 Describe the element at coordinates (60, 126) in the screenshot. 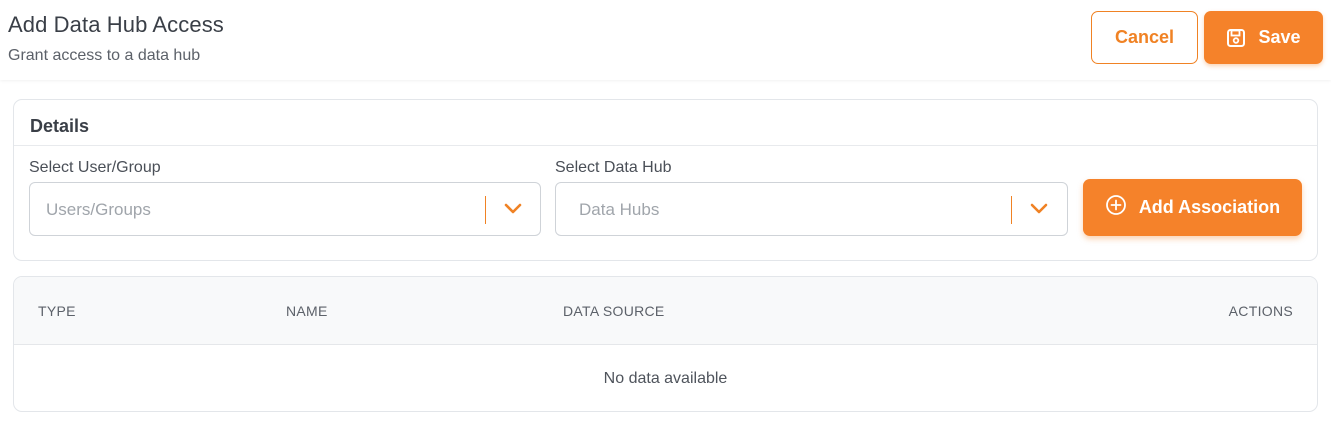

I see `details-title: Details` at that location.